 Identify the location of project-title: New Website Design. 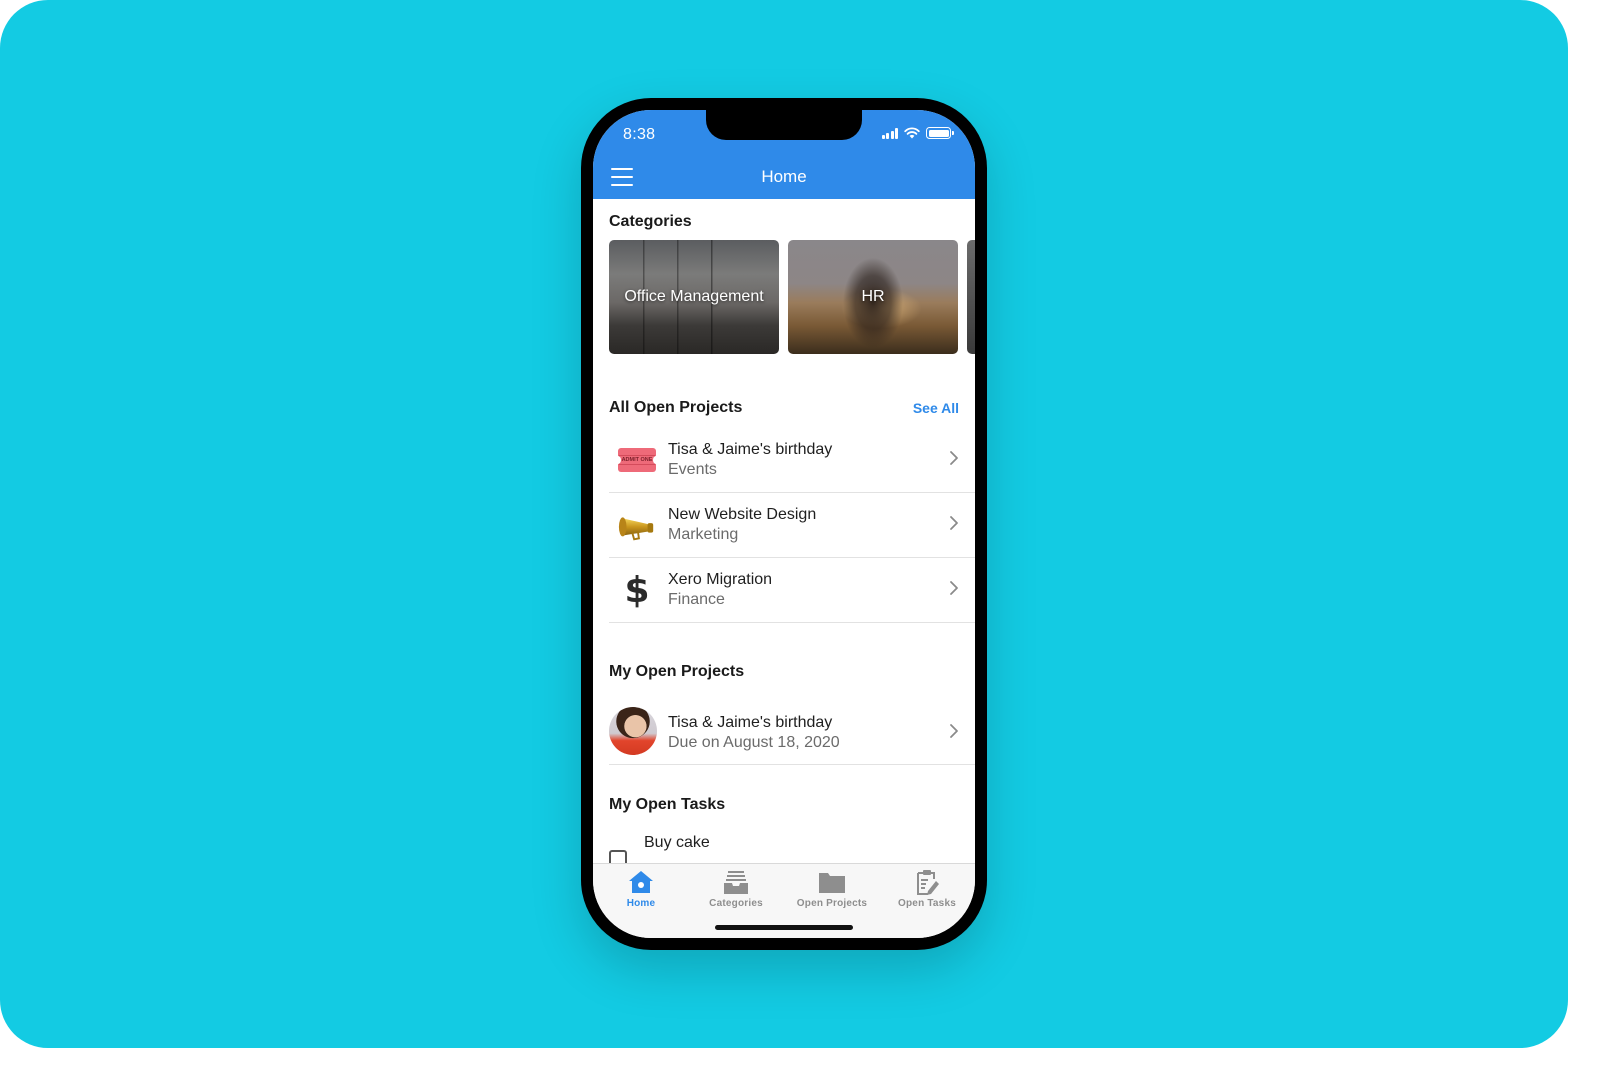
(742, 514).